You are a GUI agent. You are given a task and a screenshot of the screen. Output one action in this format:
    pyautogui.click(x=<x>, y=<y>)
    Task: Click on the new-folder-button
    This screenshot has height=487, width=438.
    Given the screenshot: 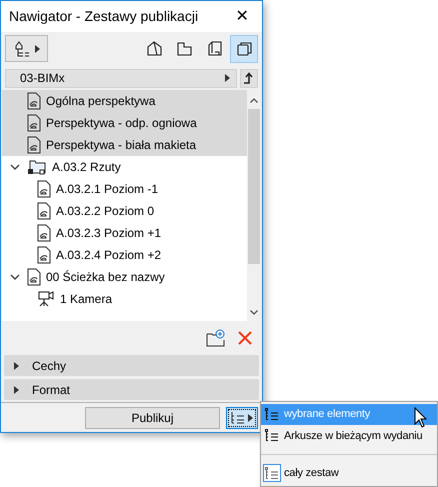 What is the action you would take?
    pyautogui.click(x=216, y=338)
    